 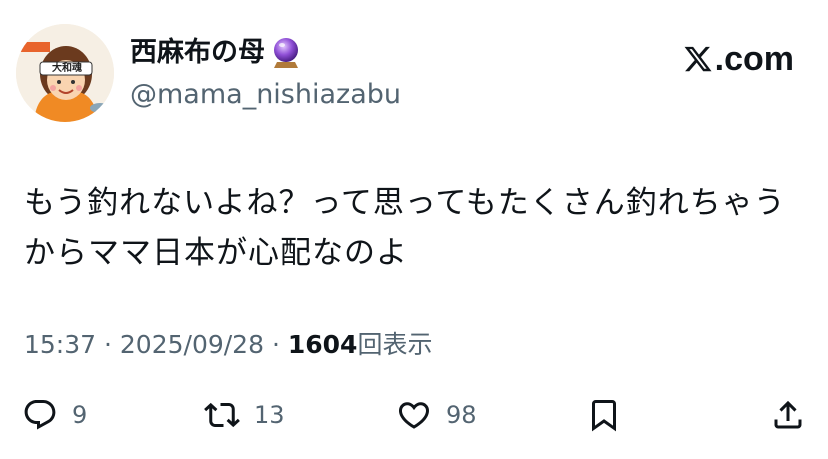 I want to click on views-count: 1604, so click(x=322, y=344).